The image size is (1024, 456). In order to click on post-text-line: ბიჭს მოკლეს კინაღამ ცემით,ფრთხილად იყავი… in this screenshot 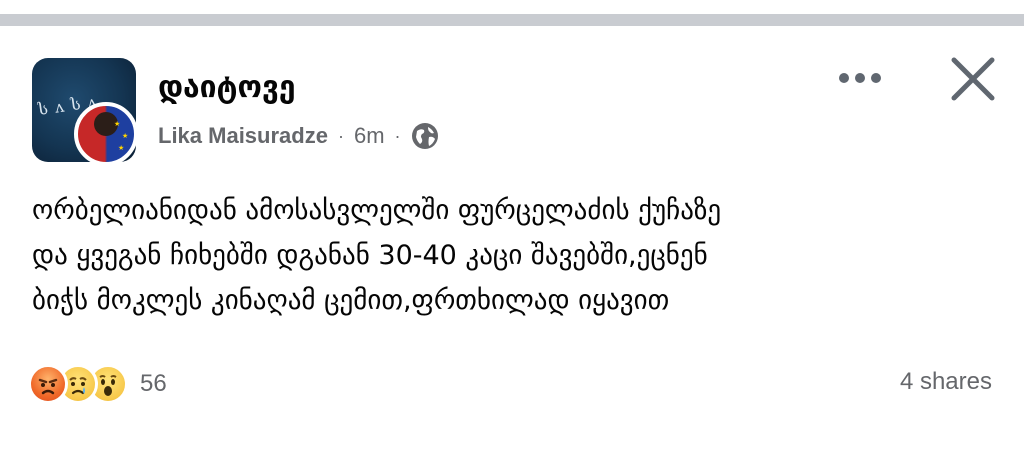, I will do `click(351, 300)`.